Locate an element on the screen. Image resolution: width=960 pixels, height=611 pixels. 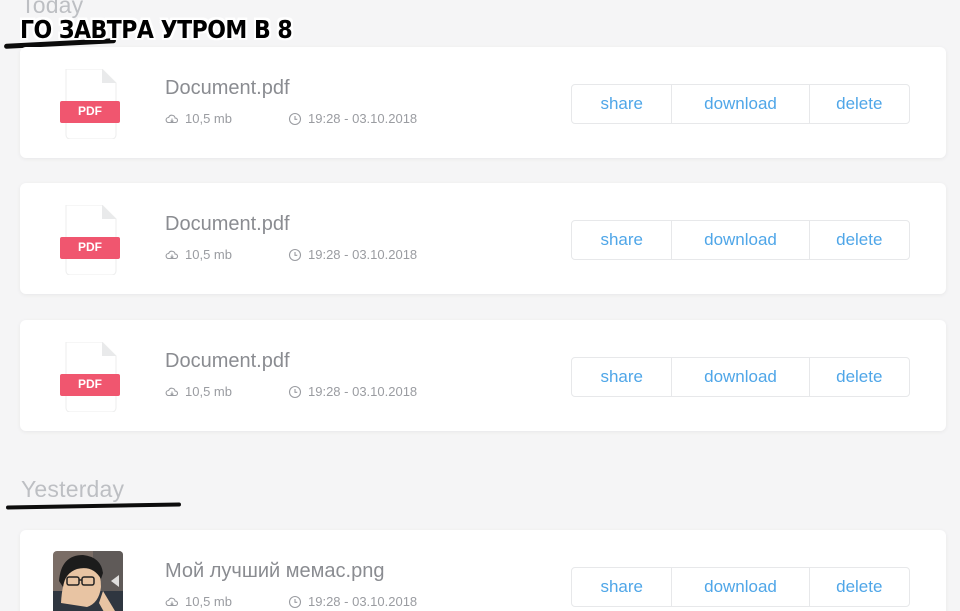
meme-caption: ГО ЗАВТРА УТРОМ В 8 is located at coordinates (156, 30).